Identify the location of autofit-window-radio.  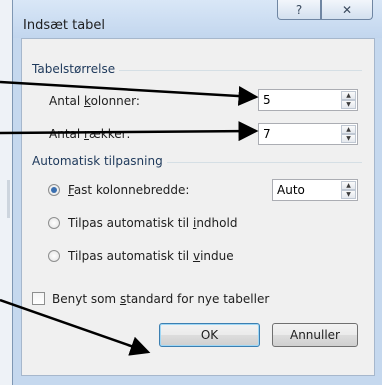
(54, 256).